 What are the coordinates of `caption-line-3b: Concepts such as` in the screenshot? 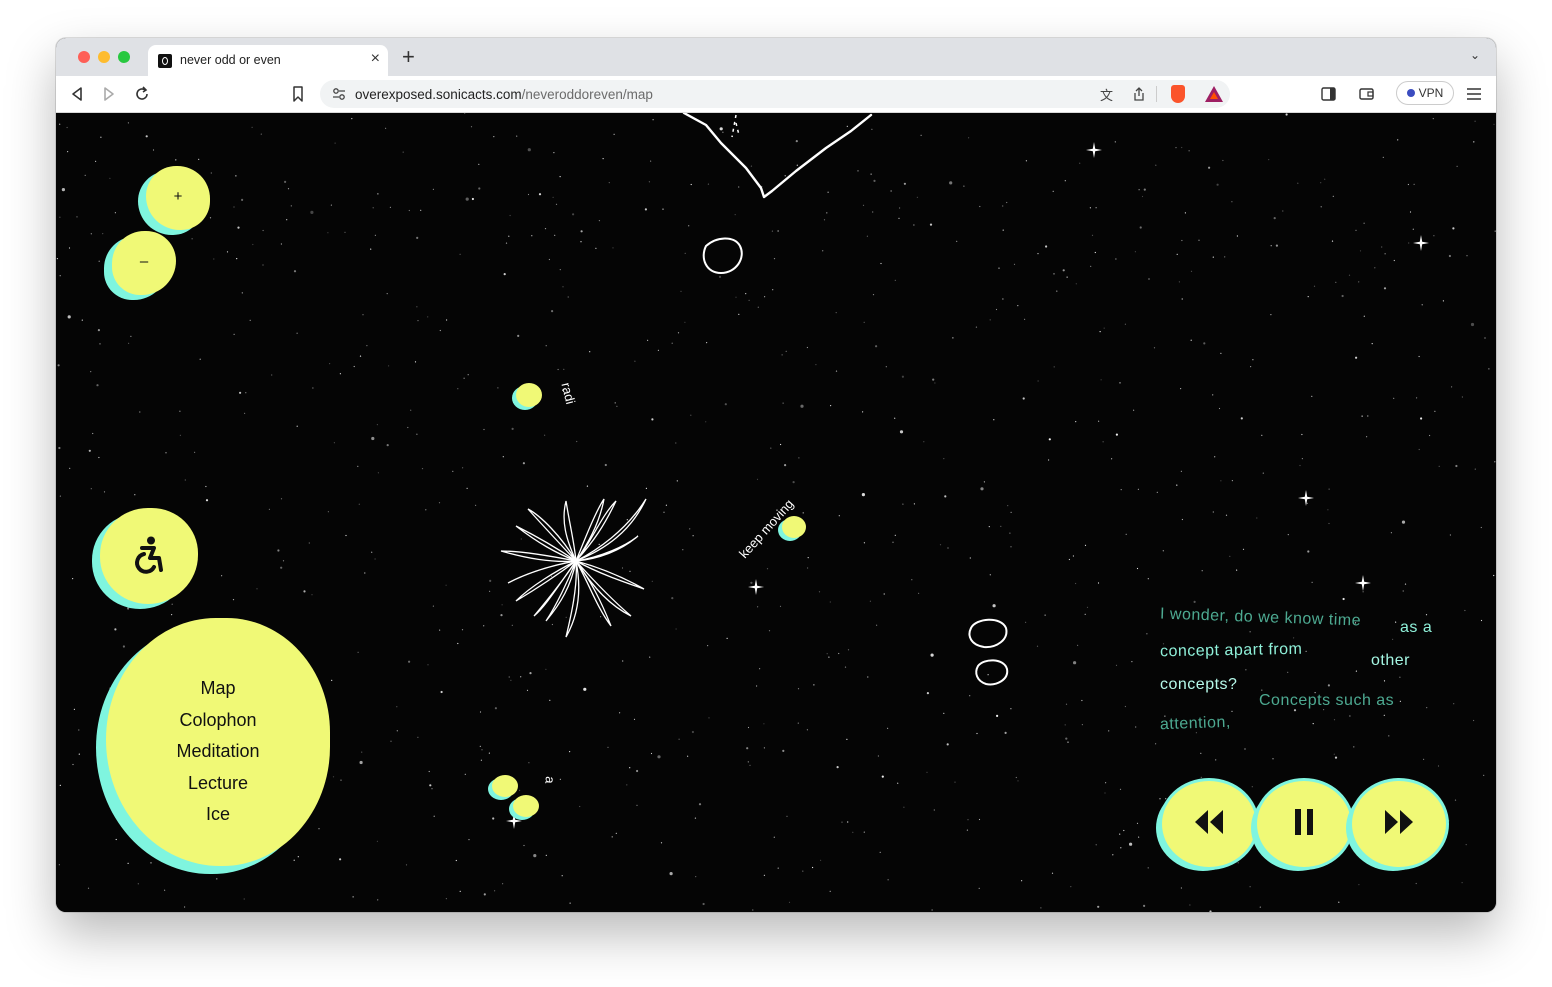 It's located at (1327, 700).